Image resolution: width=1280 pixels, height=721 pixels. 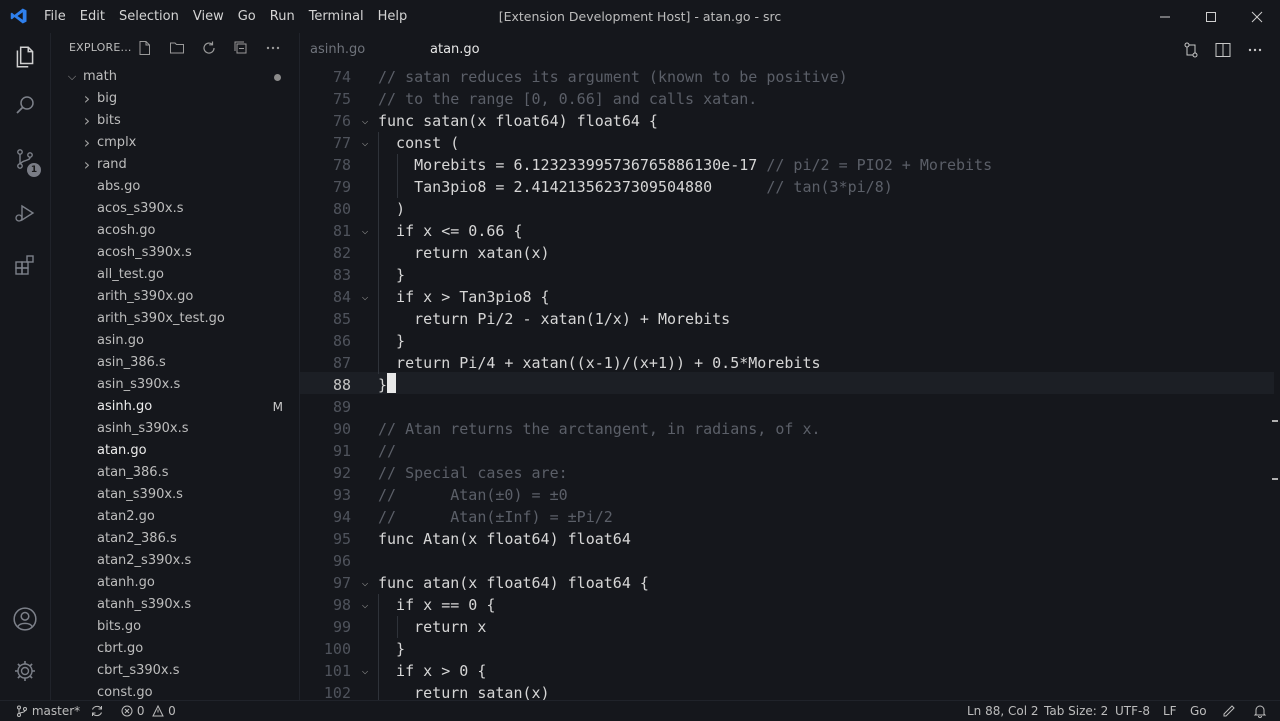 I want to click on open-changes-icon, so click(x=1191, y=50).